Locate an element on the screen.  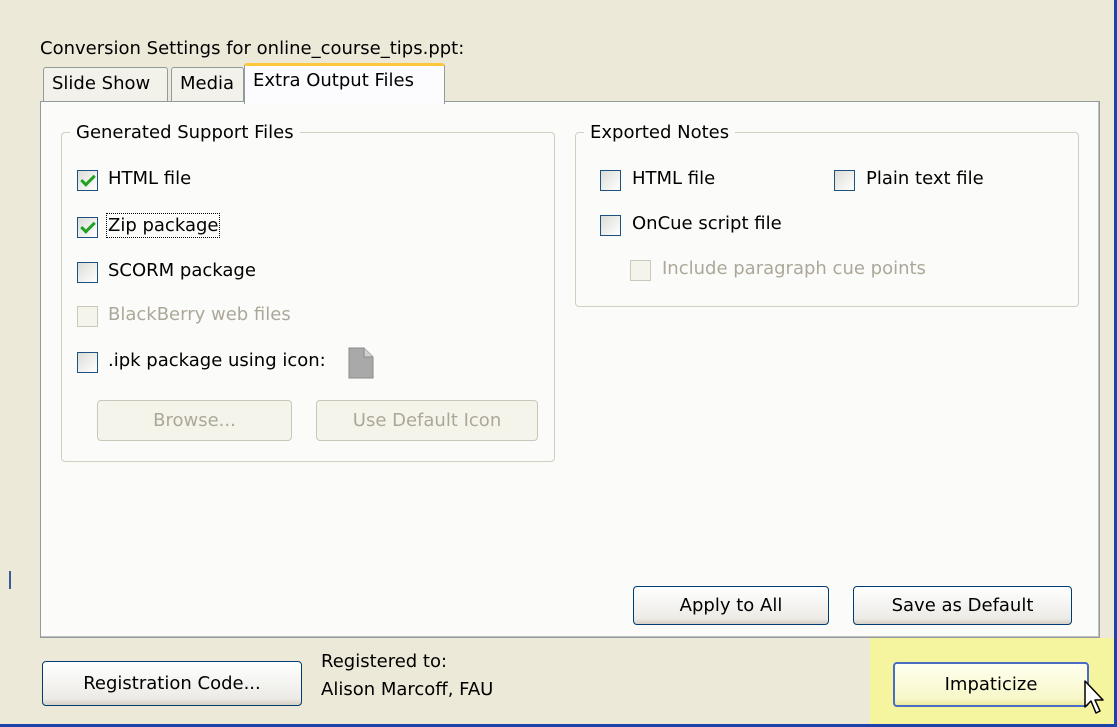
zip-package-checkbox is located at coordinates (87, 227).